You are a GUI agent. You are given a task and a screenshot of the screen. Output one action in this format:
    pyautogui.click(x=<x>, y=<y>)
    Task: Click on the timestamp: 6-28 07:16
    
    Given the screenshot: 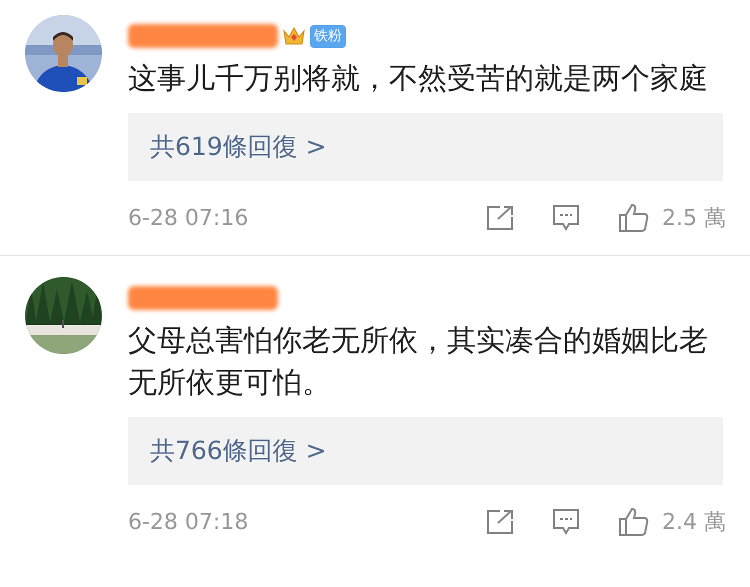 What is the action you would take?
    pyautogui.click(x=188, y=218)
    